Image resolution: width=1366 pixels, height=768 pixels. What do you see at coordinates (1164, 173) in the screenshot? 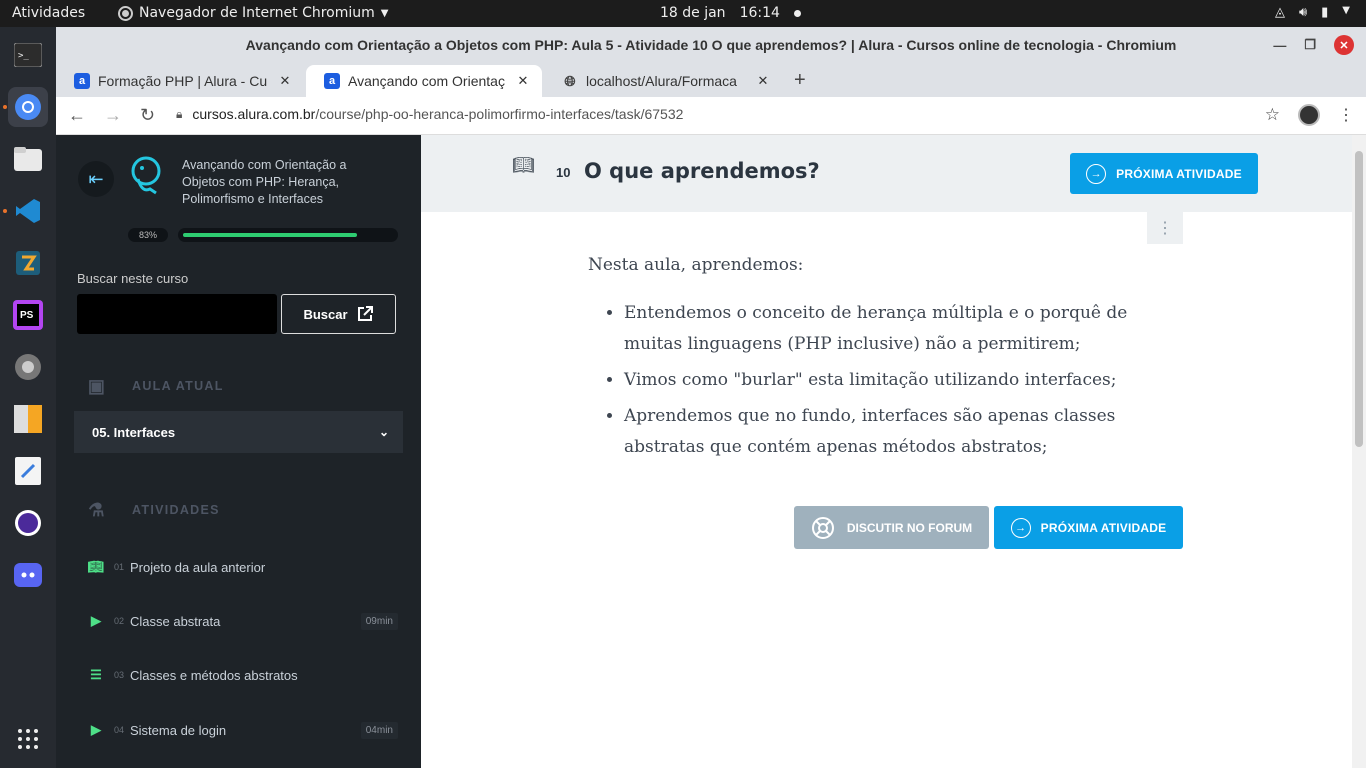
I see `next-activity-button-top: → PRÓXIMA ATIVIDADE` at bounding box center [1164, 173].